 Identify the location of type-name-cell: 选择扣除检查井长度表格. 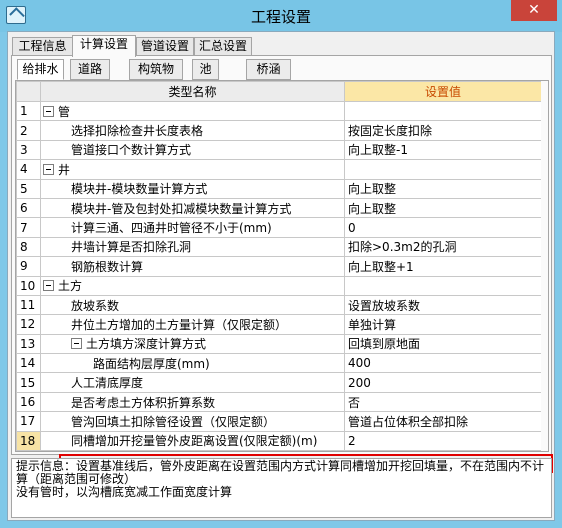
(192, 130).